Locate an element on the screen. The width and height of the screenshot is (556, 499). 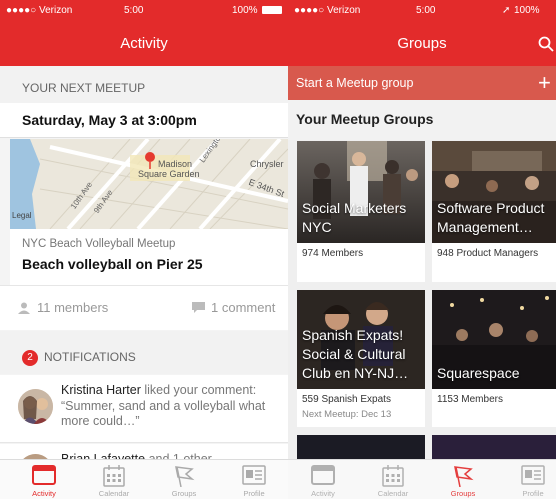
group-members: 974 Members is located at coordinates (333, 253).